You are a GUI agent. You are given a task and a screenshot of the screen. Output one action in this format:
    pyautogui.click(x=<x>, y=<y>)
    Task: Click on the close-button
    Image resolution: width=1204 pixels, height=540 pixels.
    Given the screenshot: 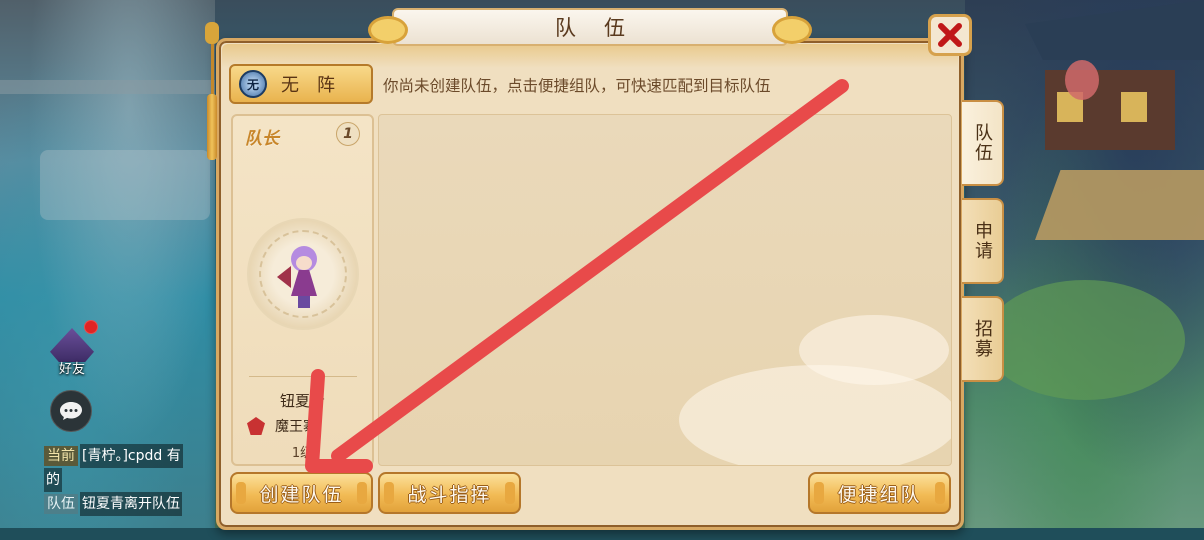 What is the action you would take?
    pyautogui.click(x=950, y=35)
    